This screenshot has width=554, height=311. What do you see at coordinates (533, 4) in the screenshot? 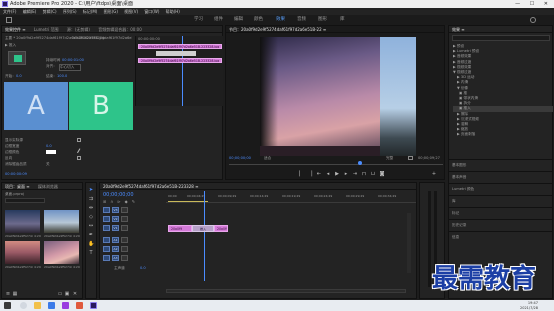
I see `window-controls: — ☐ ✕` at bounding box center [533, 4].